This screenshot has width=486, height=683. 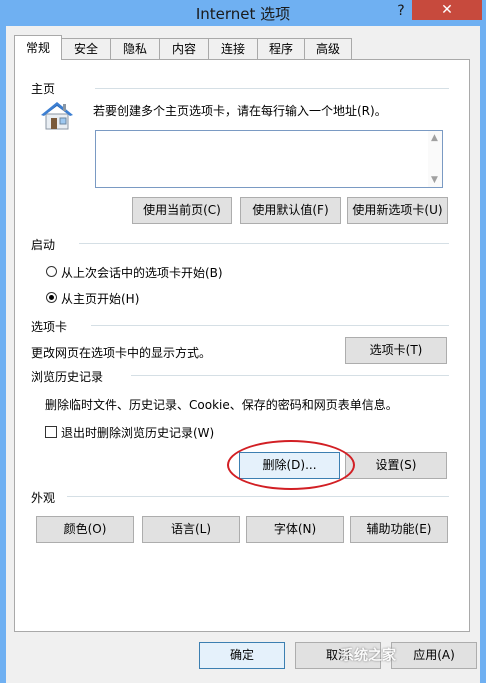 What do you see at coordinates (100, 298) in the screenshot?
I see `radio-homepage-label: 从主页开始(H)` at bounding box center [100, 298].